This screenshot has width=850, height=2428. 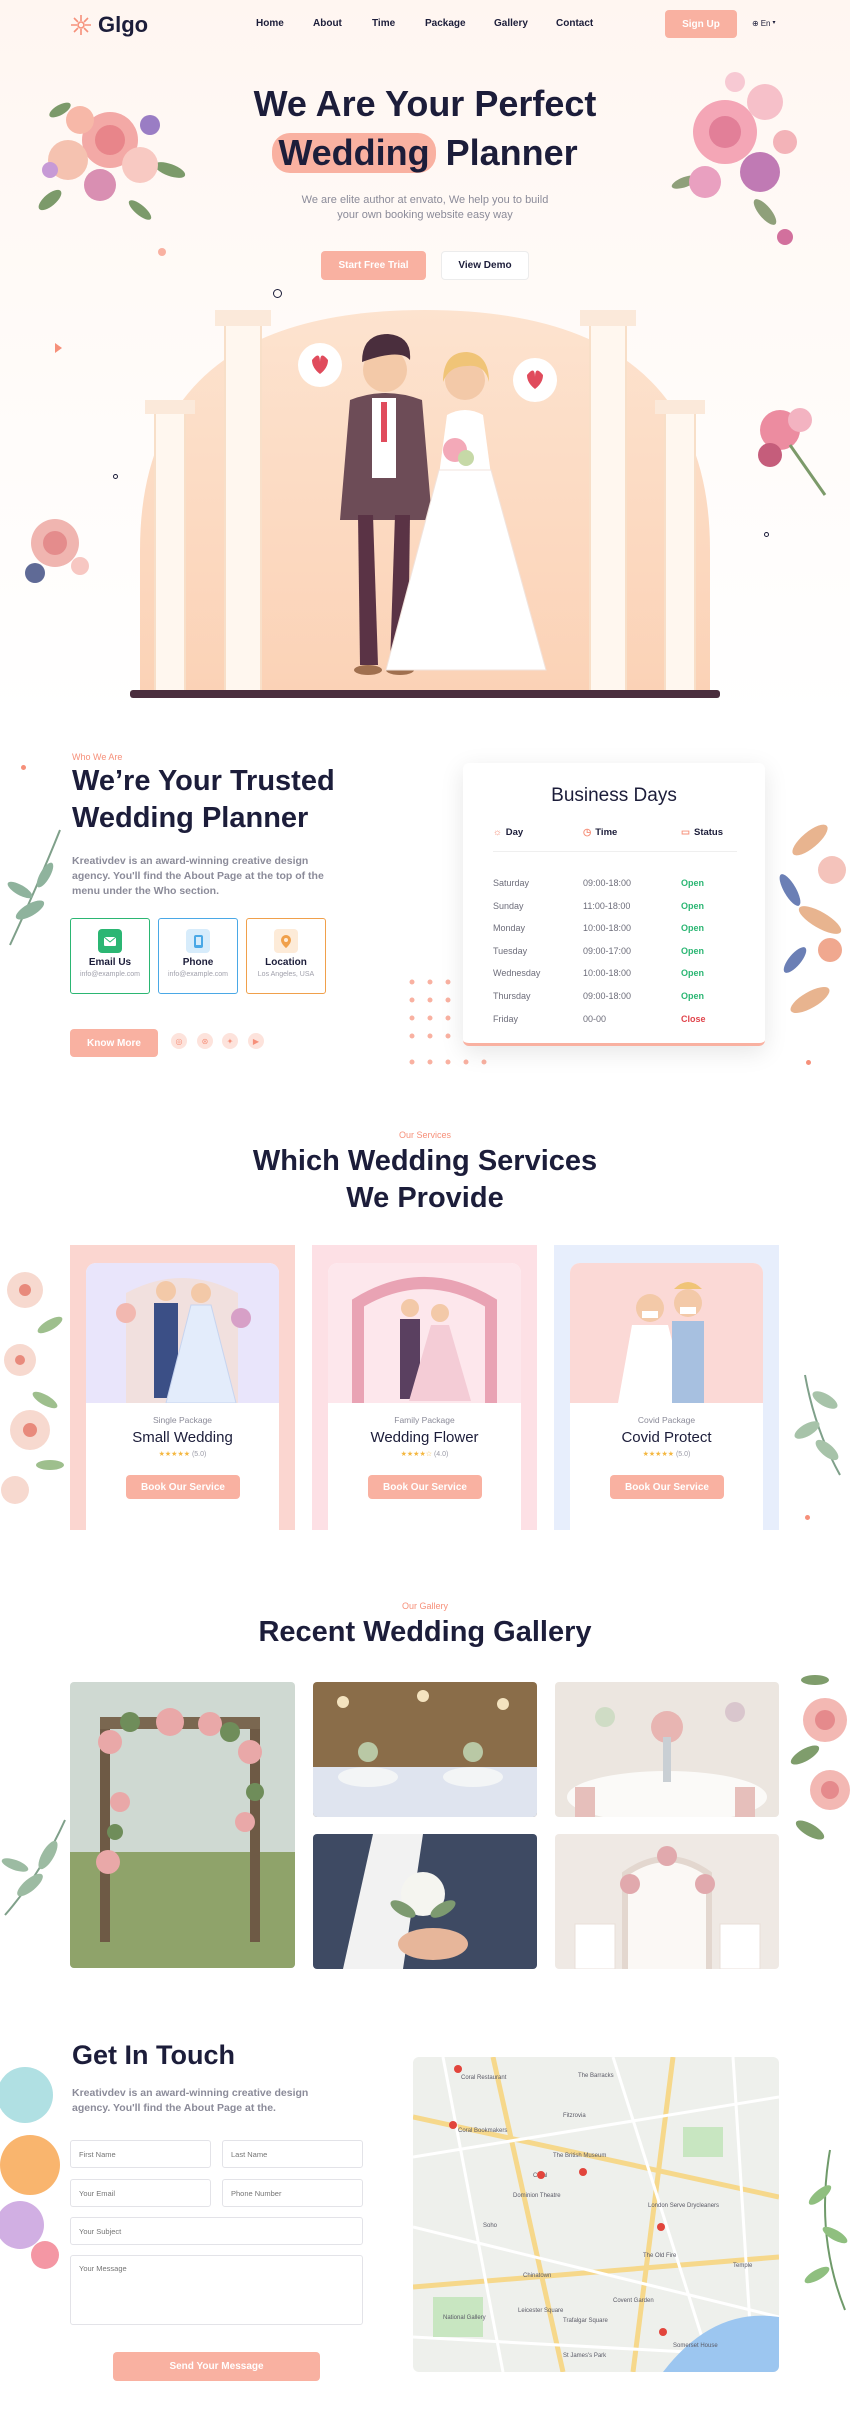 I want to click on email-card: Email Us info@example.com, so click(x=110, y=956).